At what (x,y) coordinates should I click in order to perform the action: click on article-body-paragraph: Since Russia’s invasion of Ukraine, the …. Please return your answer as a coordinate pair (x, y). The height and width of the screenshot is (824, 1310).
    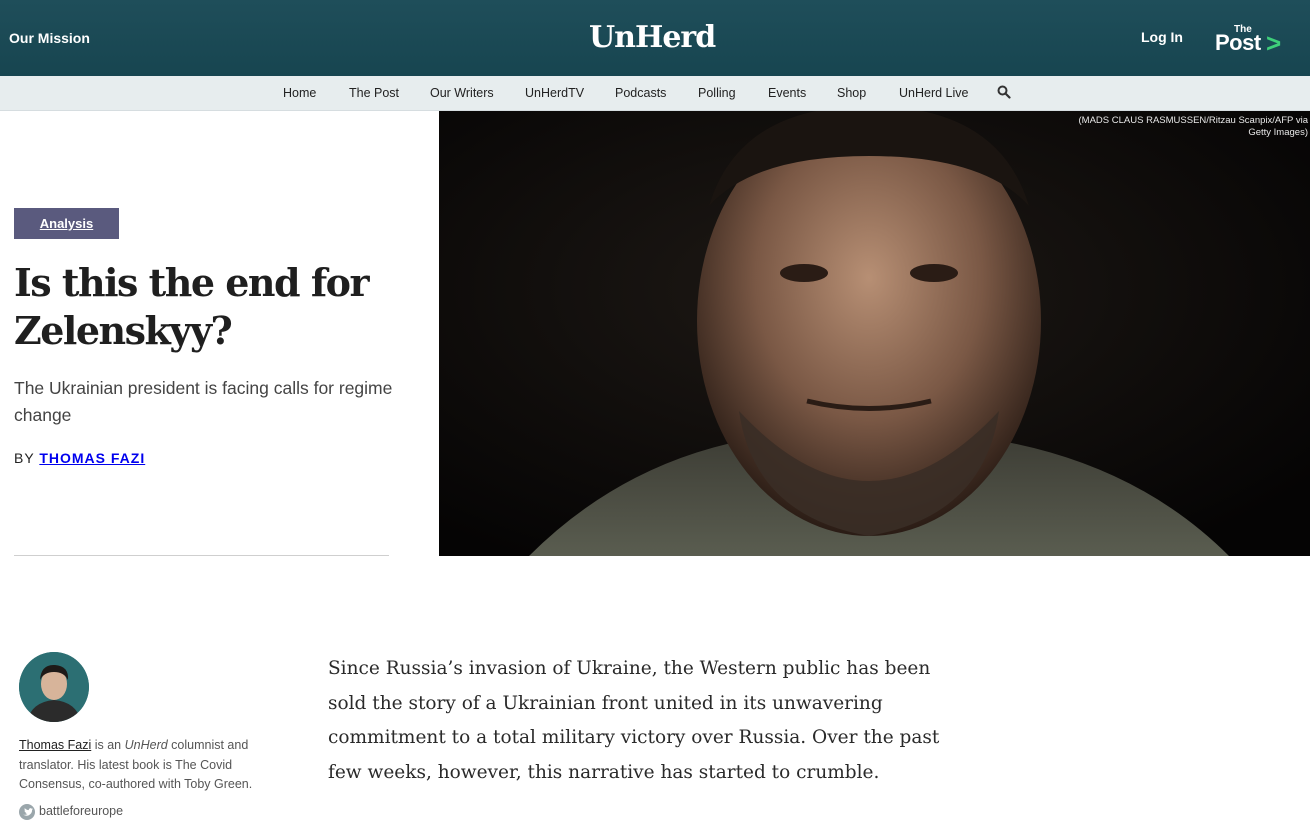
    Looking at the image, I should click on (634, 720).